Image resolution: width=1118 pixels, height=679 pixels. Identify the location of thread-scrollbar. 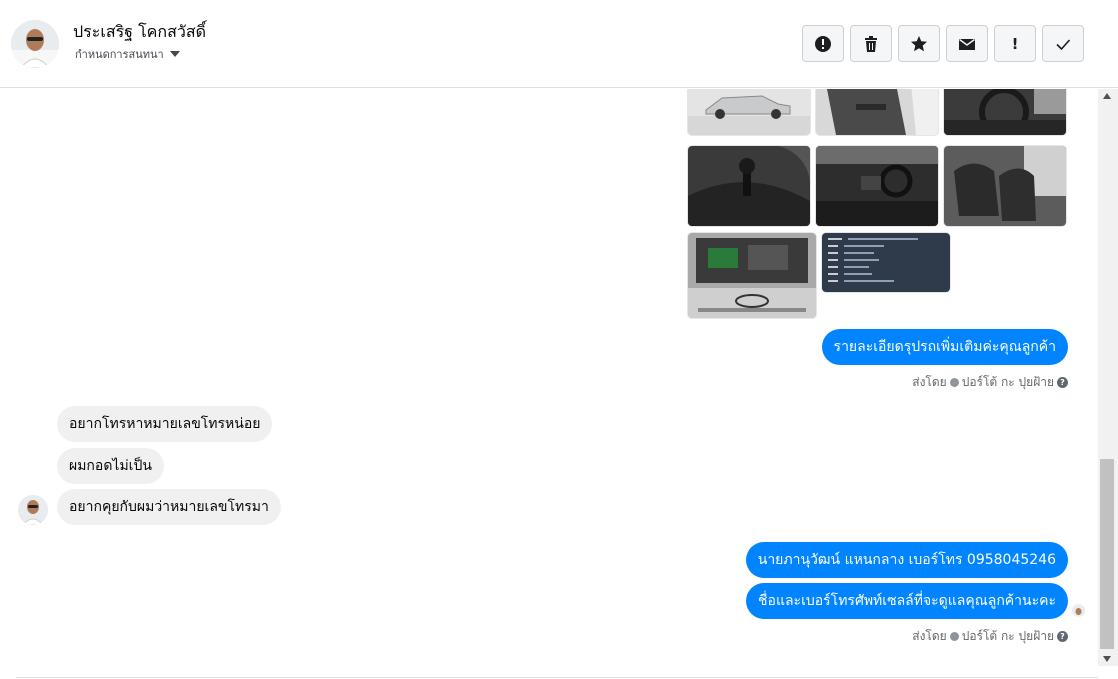
(1108, 377).